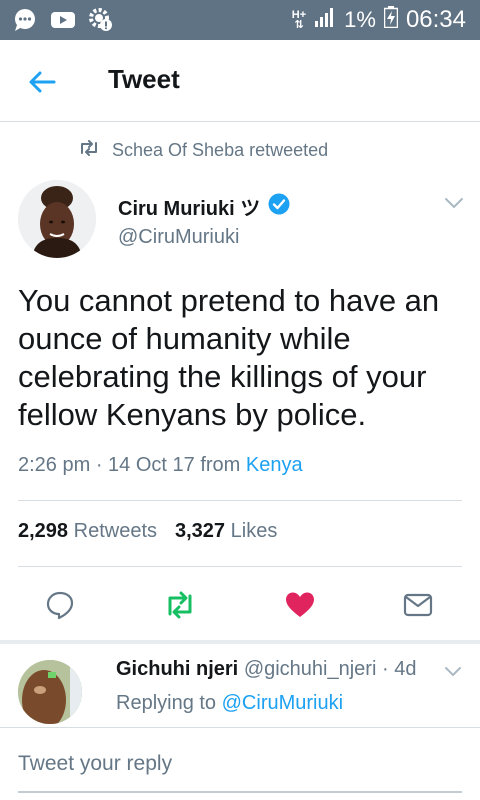  I want to click on reply-age: · 4d, so click(399, 669).